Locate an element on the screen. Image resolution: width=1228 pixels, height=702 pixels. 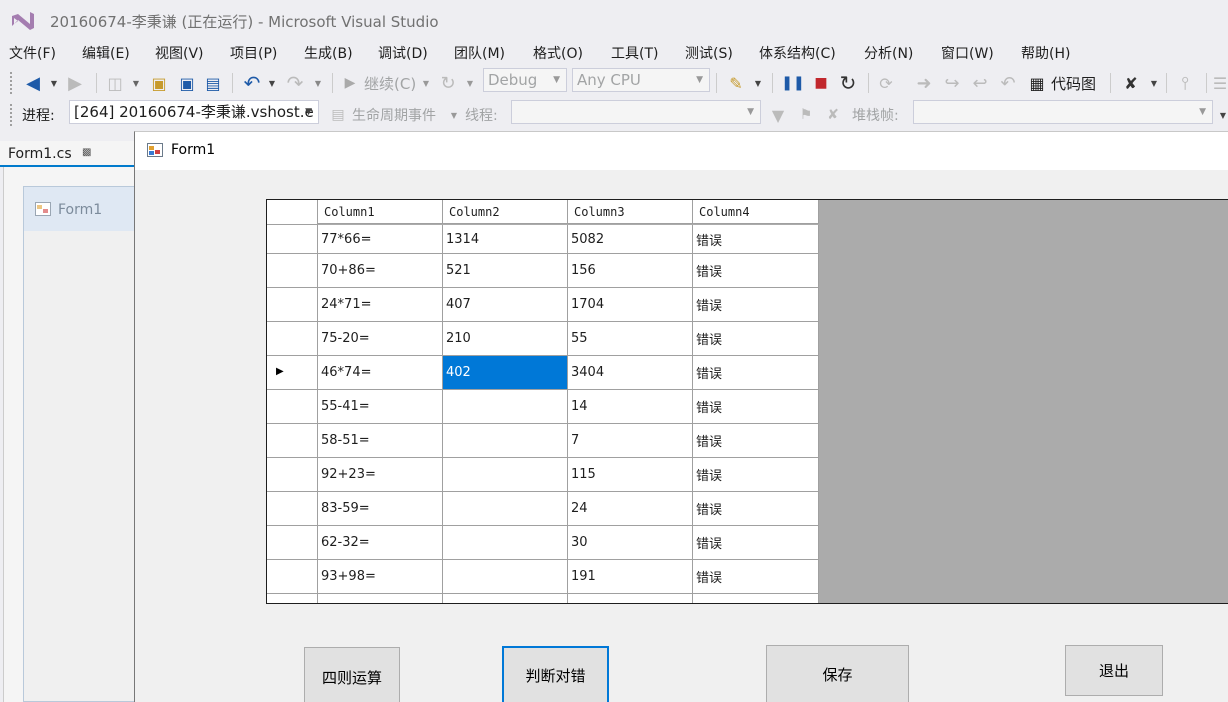
grid-cell: 521 is located at coordinates (505, 271).